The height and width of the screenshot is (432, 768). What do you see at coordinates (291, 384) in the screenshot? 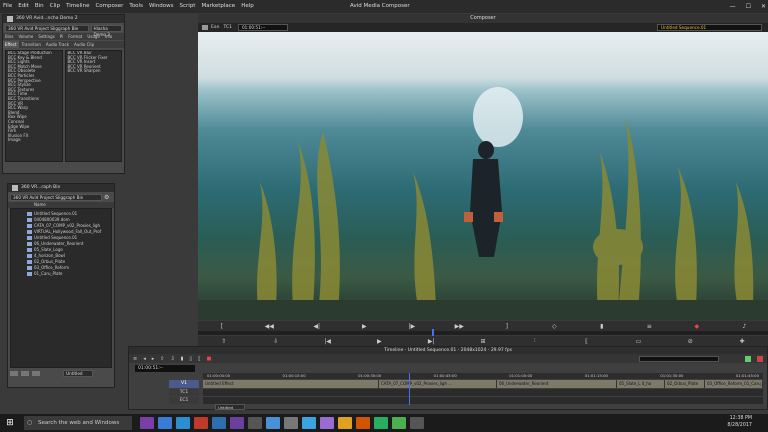
I see `timeline-clip: Untitled Effect` at bounding box center [291, 384].